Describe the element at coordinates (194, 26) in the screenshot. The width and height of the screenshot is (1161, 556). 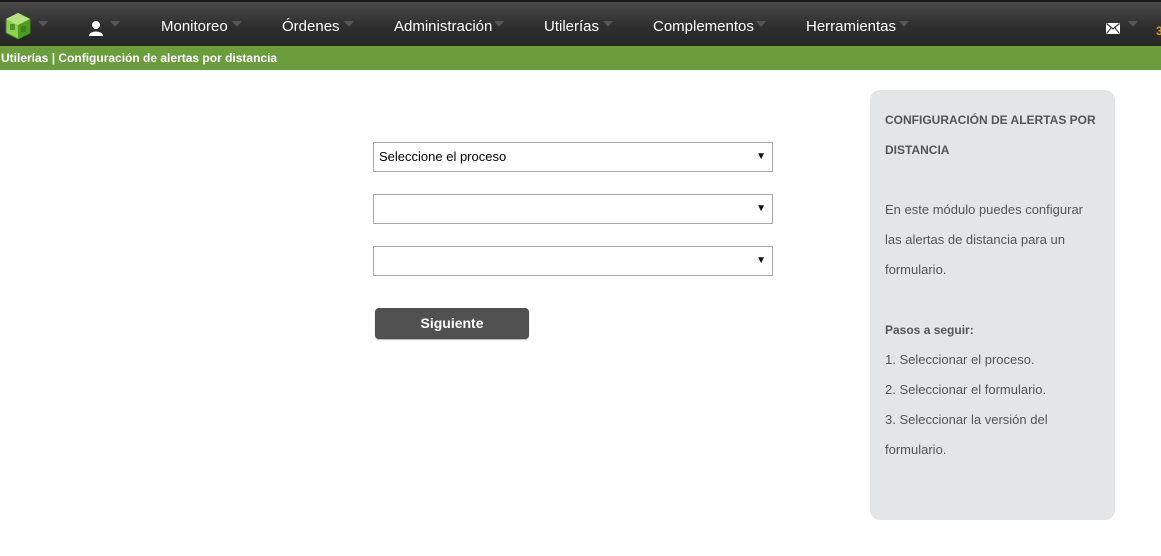
I see `nav-monitoreo: Monitoreo` at that location.